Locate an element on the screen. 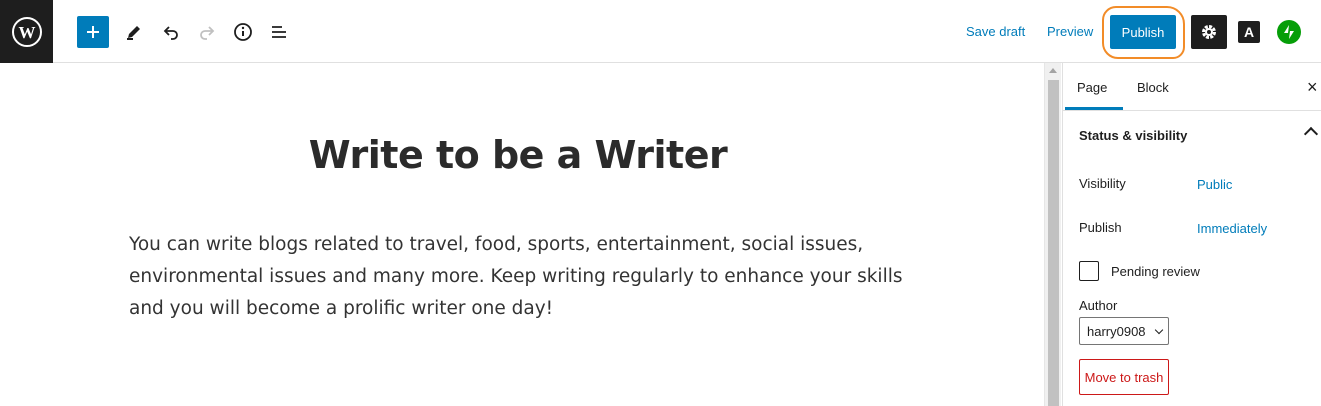 The image size is (1321, 406). close-icon: × is located at coordinates (1312, 87).